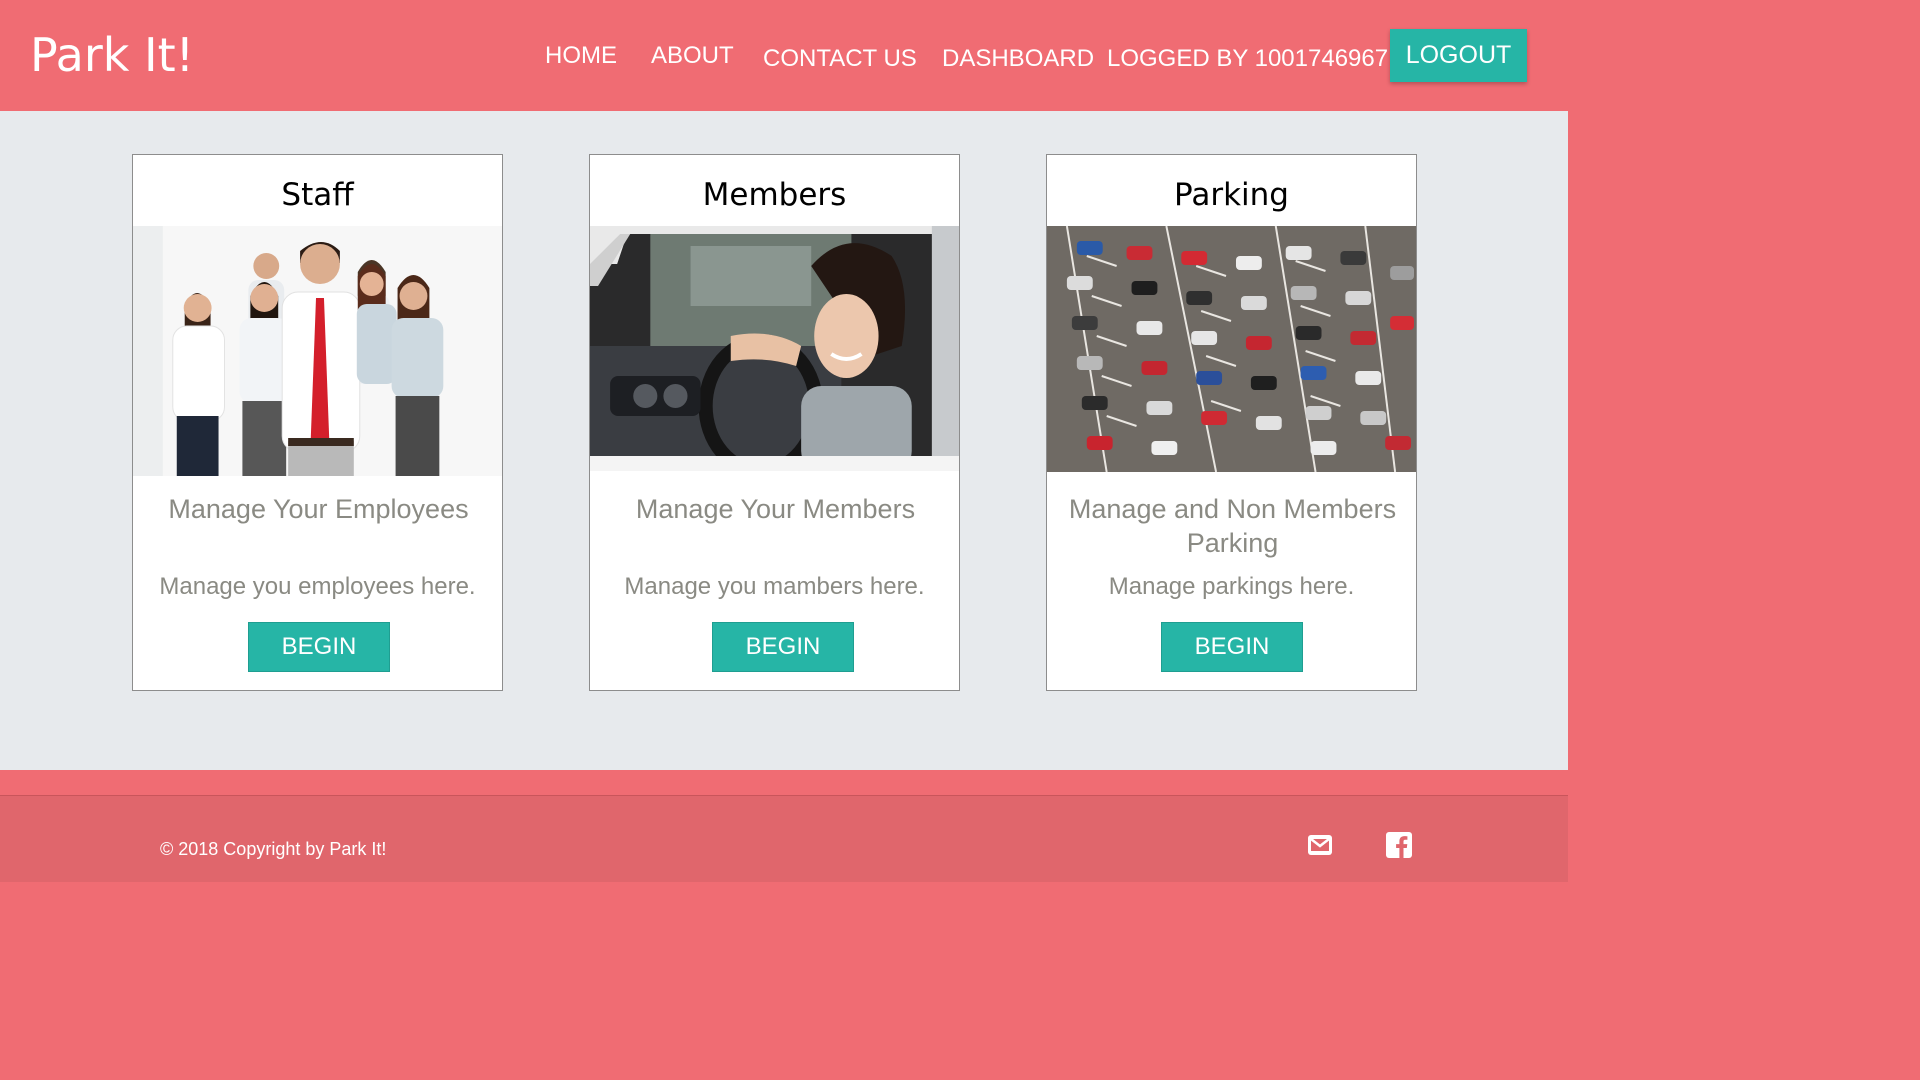 The image size is (1920, 1080). Describe the element at coordinates (317, 351) in the screenshot. I see `business-team-photo` at that location.